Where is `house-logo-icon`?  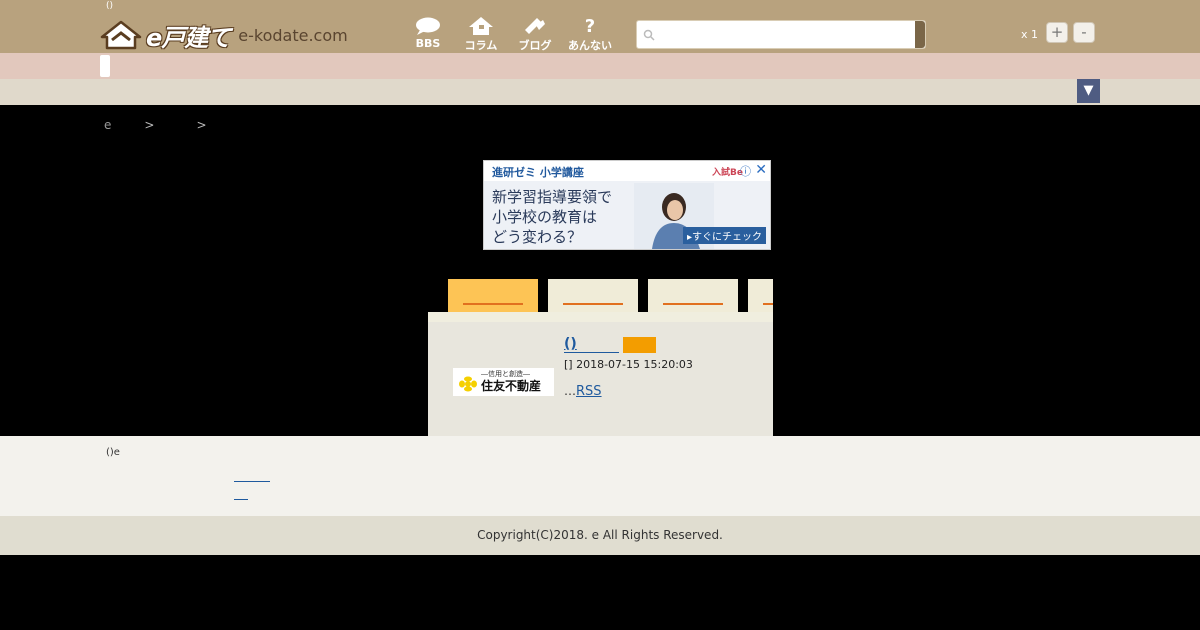 house-logo-icon is located at coordinates (121, 35).